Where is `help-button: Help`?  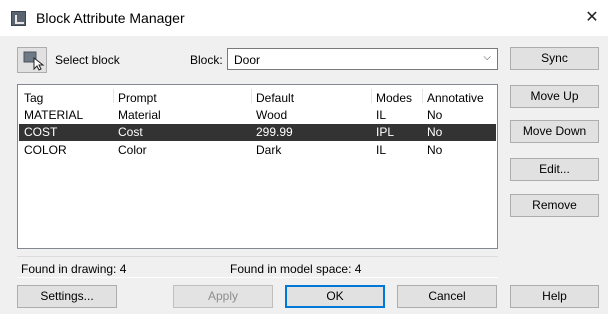 help-button: Help is located at coordinates (554, 296).